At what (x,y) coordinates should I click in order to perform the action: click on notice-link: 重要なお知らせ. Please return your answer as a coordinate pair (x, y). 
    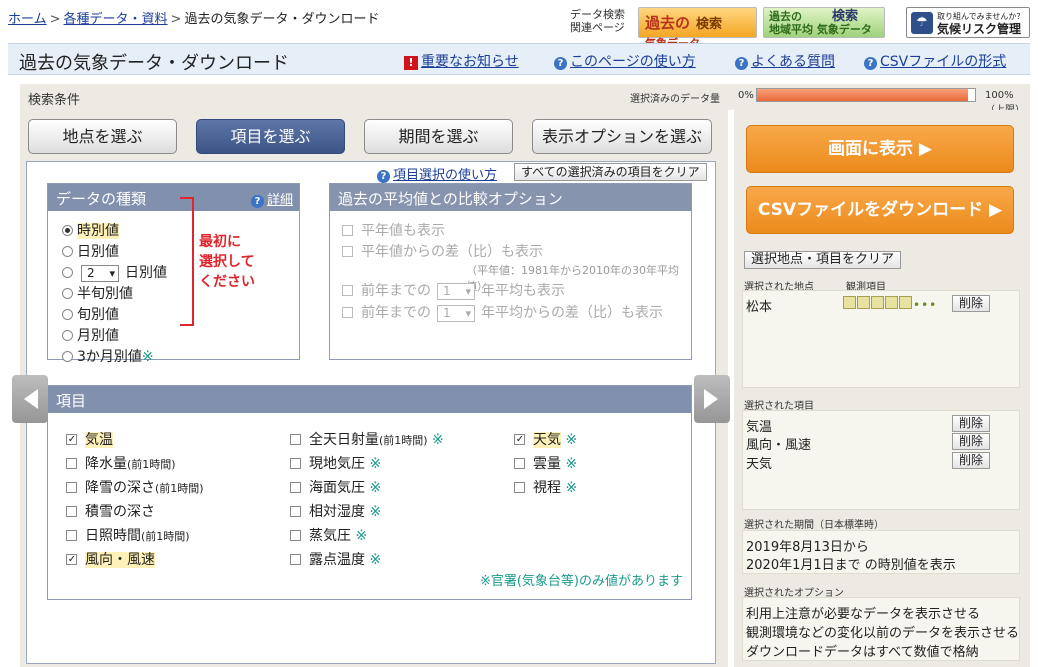
    Looking at the image, I should click on (470, 62).